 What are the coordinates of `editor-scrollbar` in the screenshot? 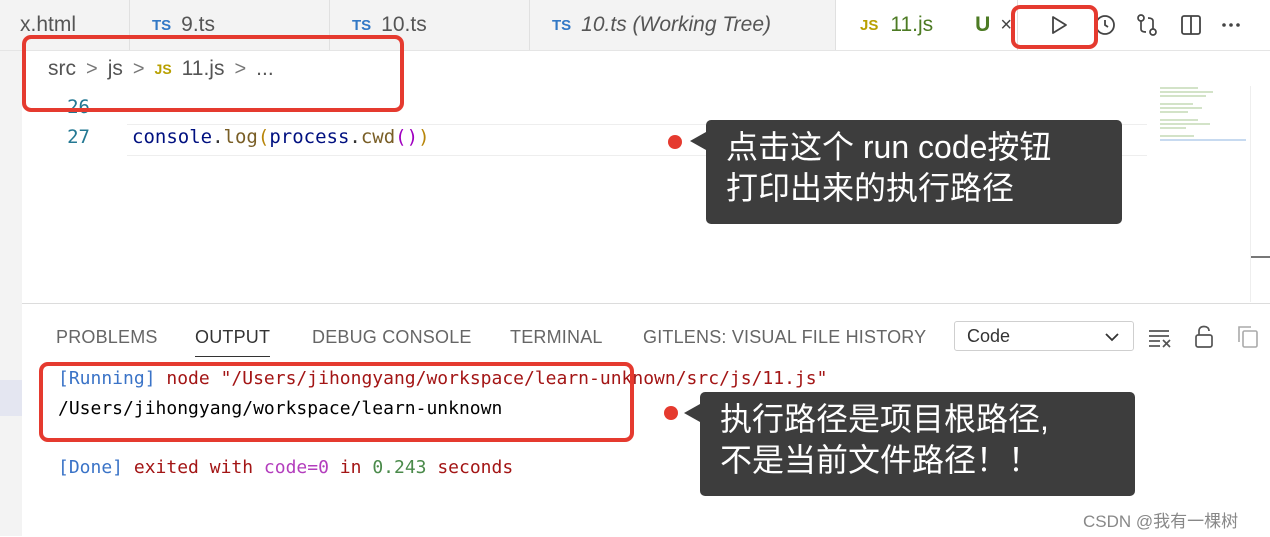 It's located at (1260, 194).